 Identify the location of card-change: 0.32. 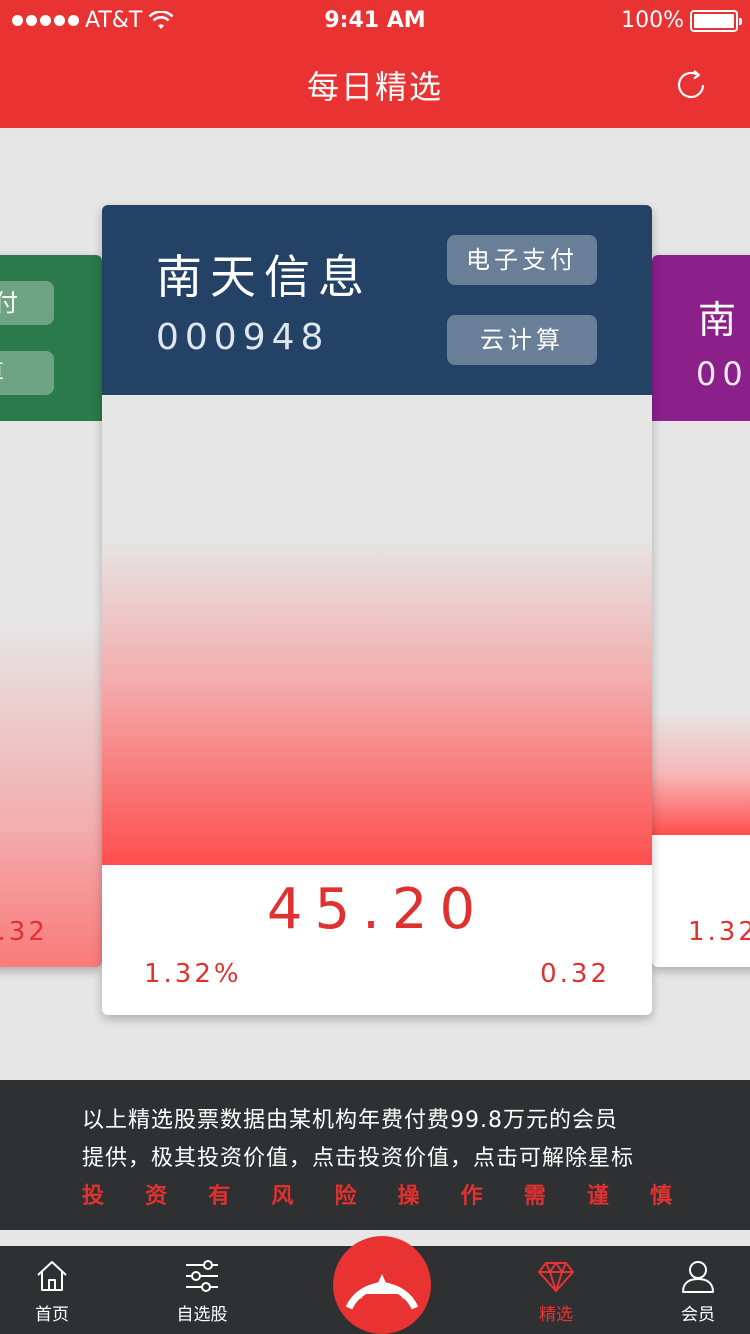
(24, 932).